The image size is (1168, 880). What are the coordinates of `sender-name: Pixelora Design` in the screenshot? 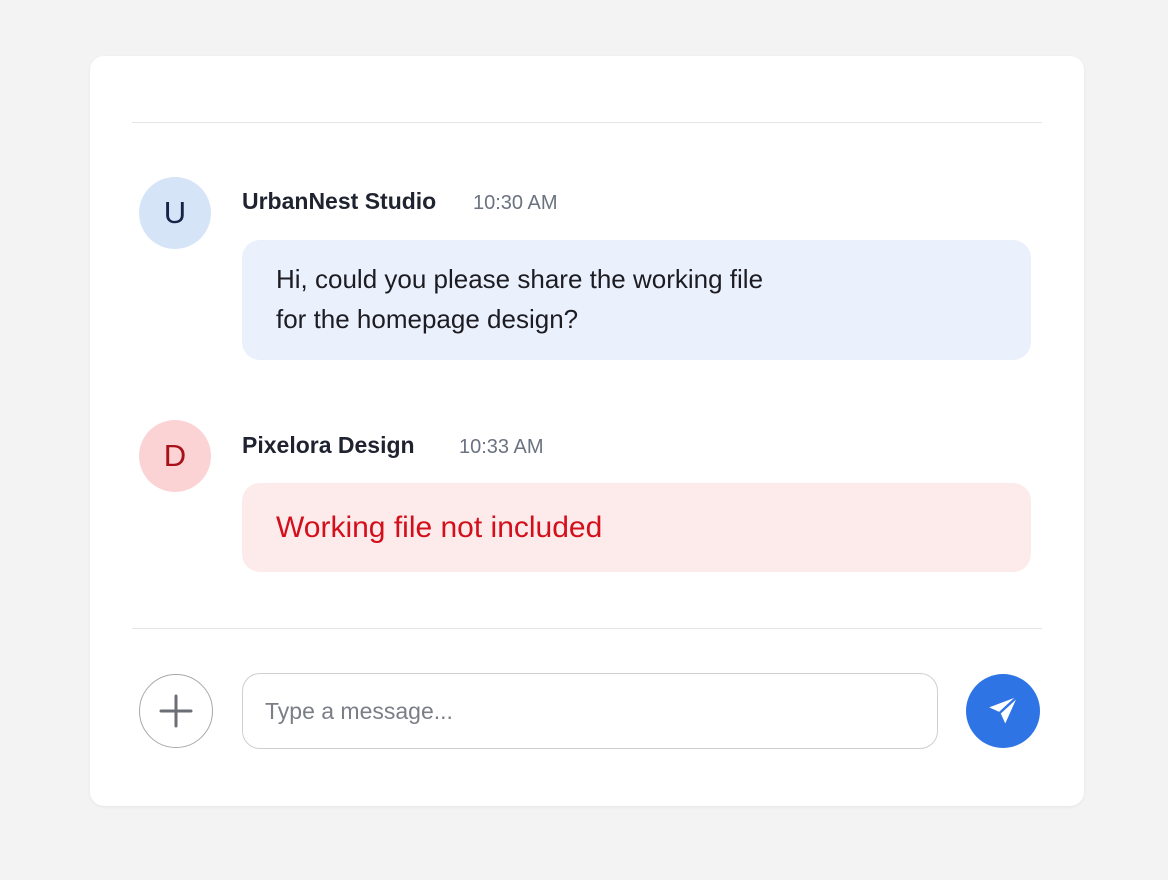 It's located at (328, 445).